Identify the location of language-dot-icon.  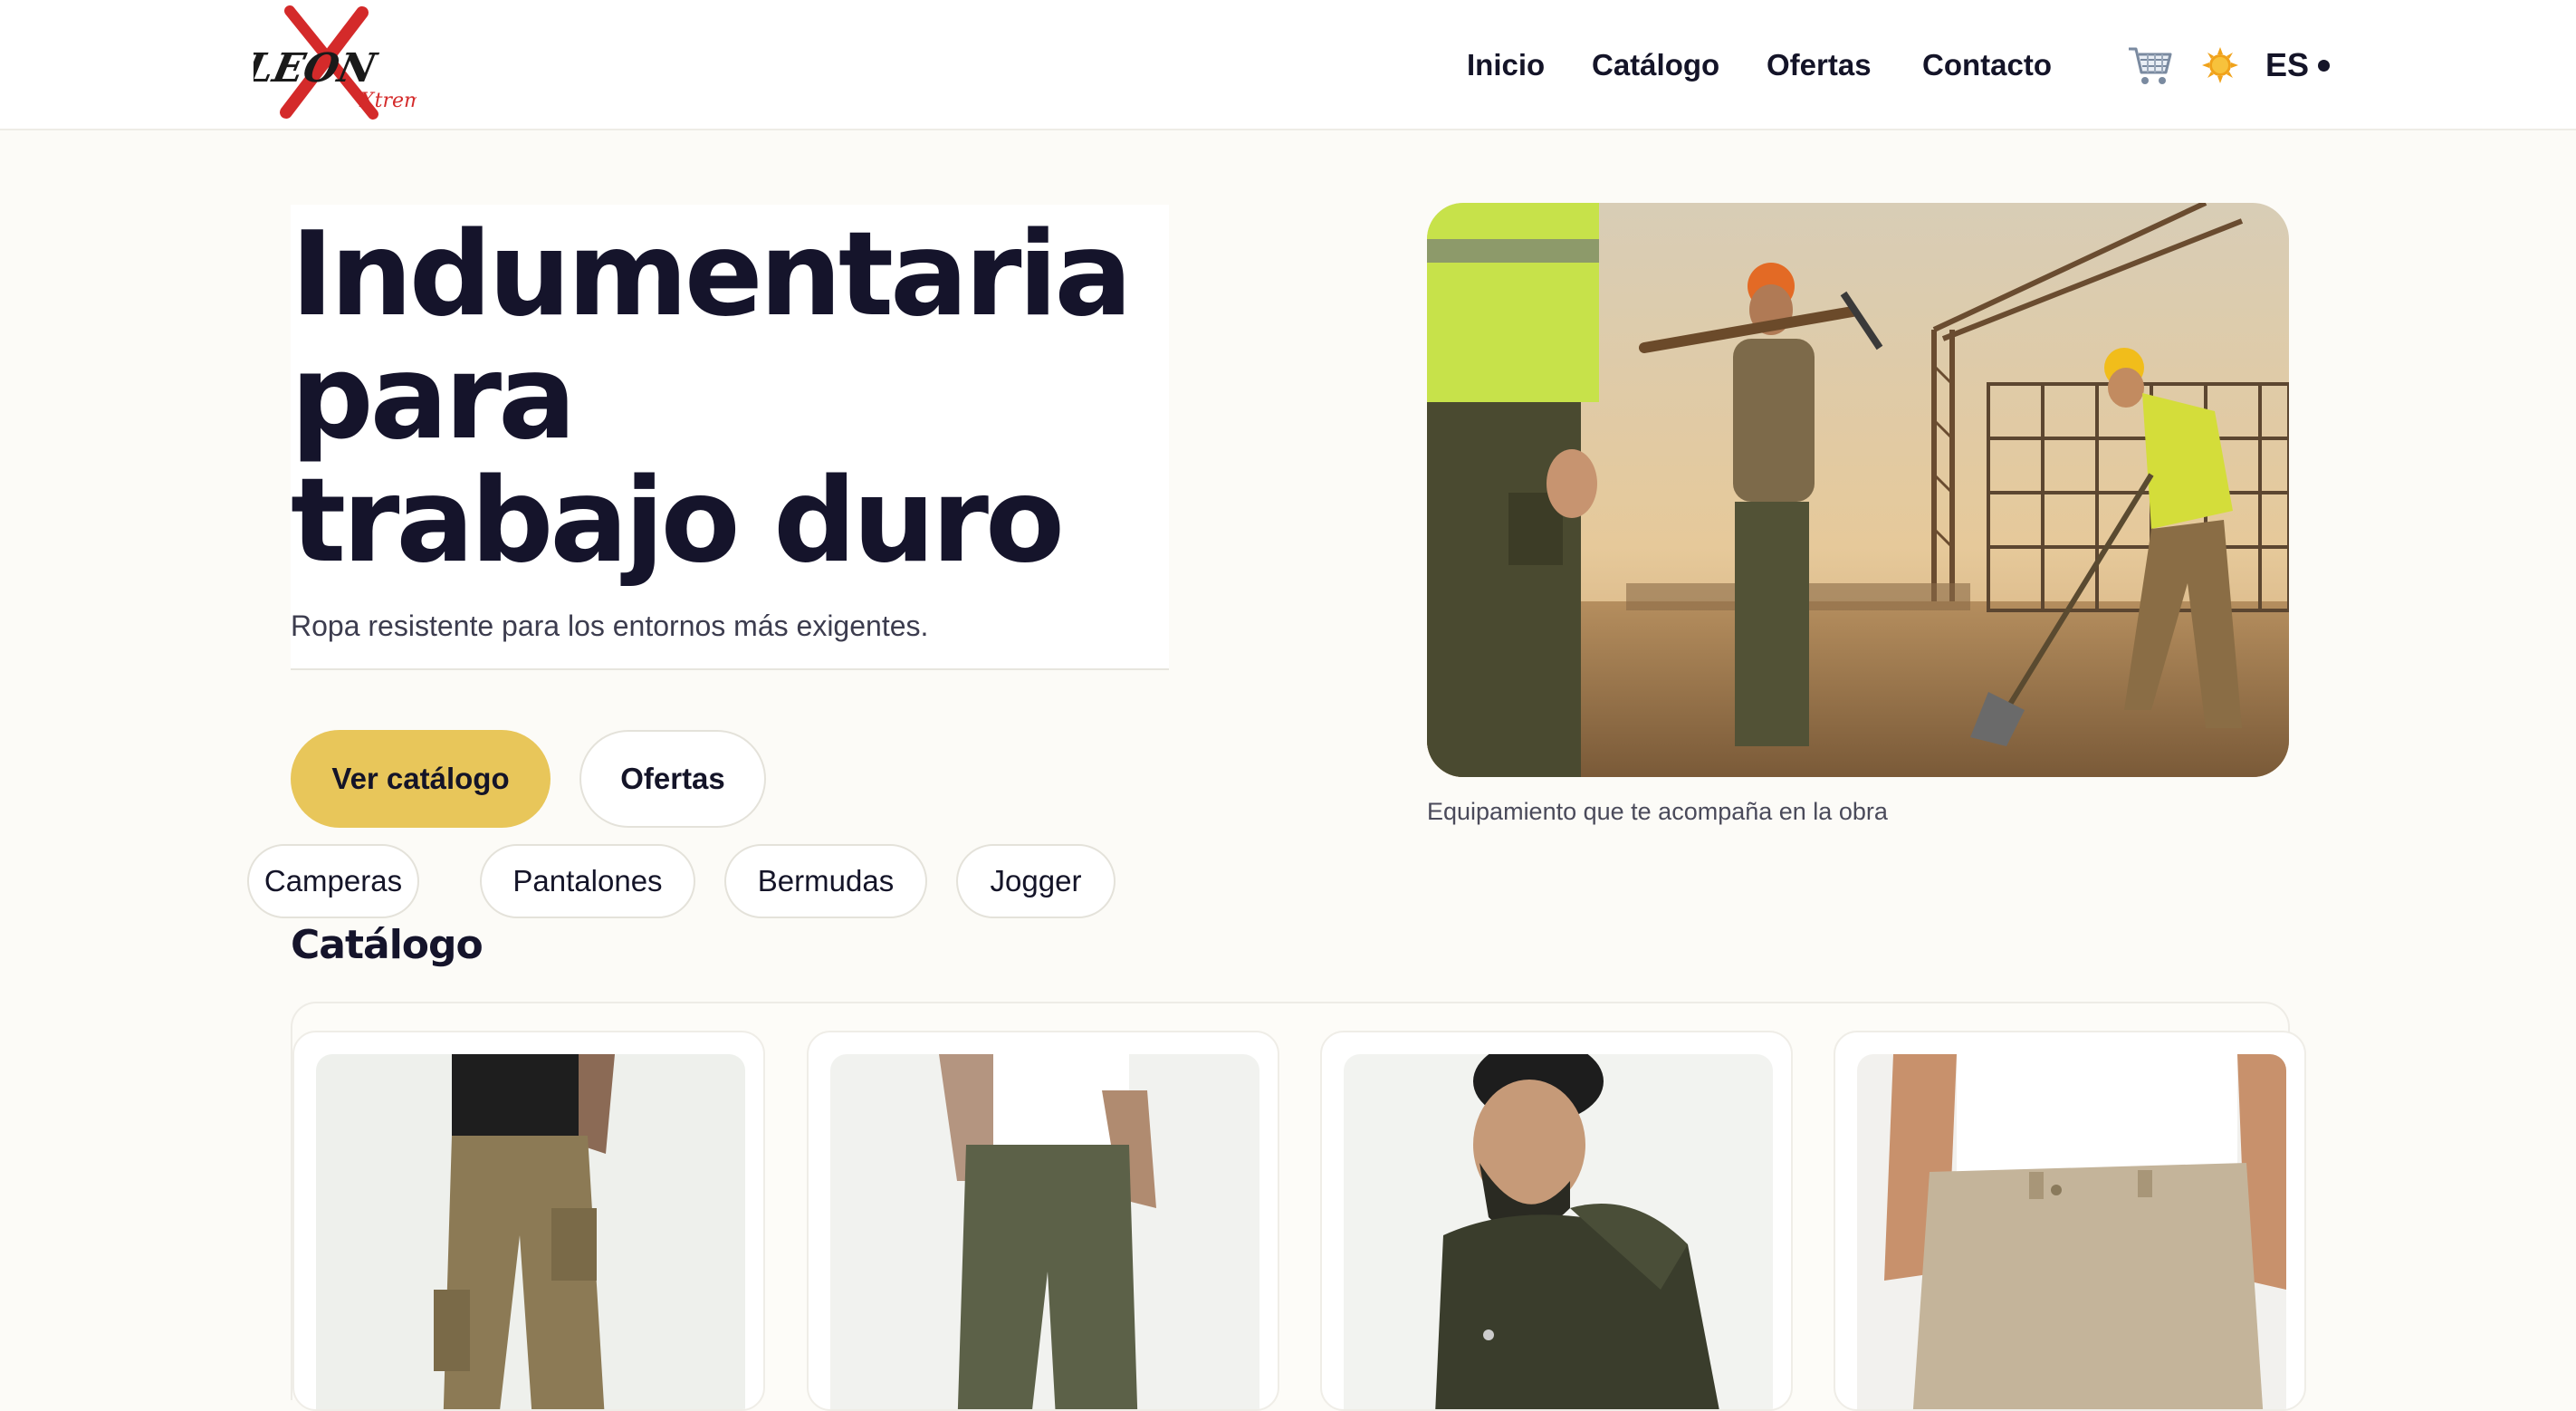
(2324, 65).